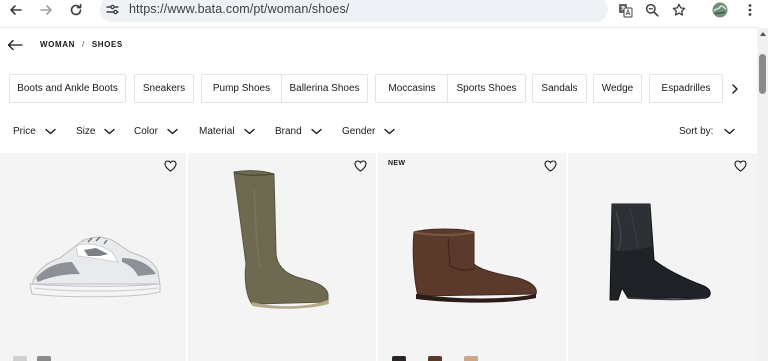 The width and height of the screenshot is (768, 361). What do you see at coordinates (15, 45) in the screenshot?
I see `back-arrow-icon` at bounding box center [15, 45].